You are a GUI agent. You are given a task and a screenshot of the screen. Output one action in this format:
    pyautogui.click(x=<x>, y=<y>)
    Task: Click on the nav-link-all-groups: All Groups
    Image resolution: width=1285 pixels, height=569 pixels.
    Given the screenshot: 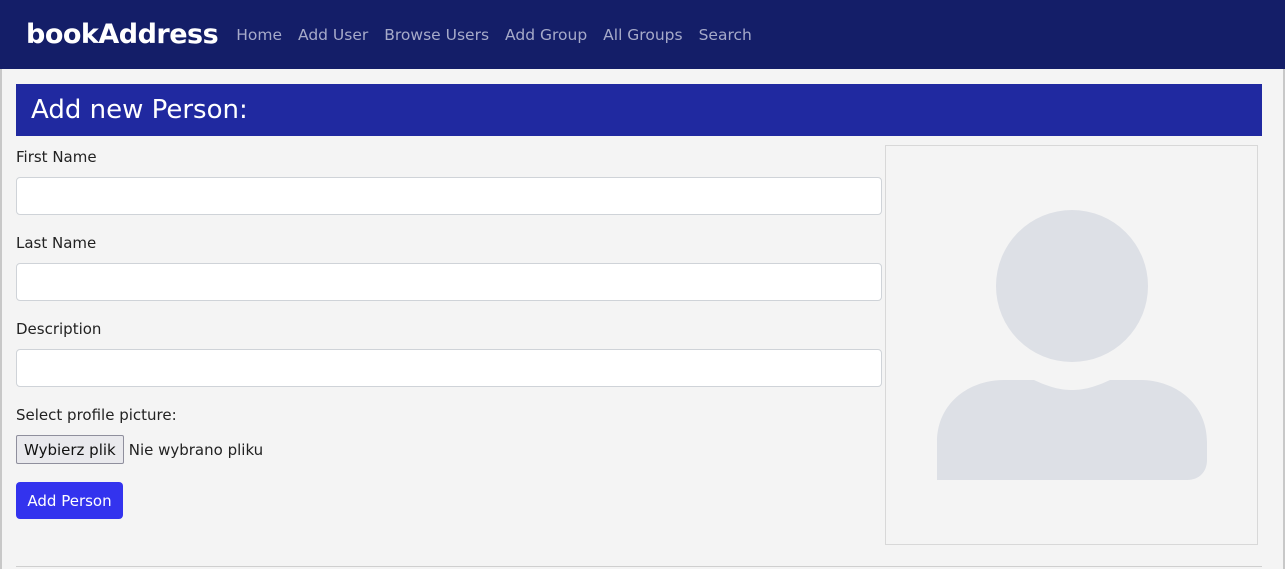 What is the action you would take?
    pyautogui.click(x=642, y=35)
    